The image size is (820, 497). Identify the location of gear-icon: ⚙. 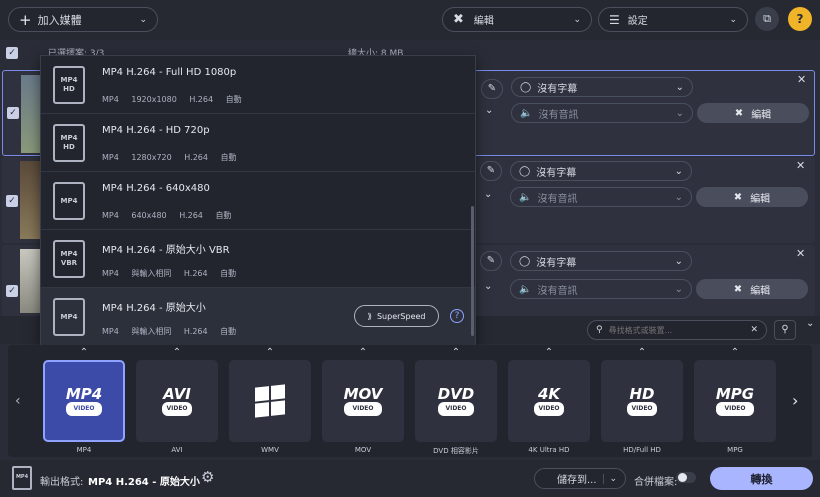
(208, 477).